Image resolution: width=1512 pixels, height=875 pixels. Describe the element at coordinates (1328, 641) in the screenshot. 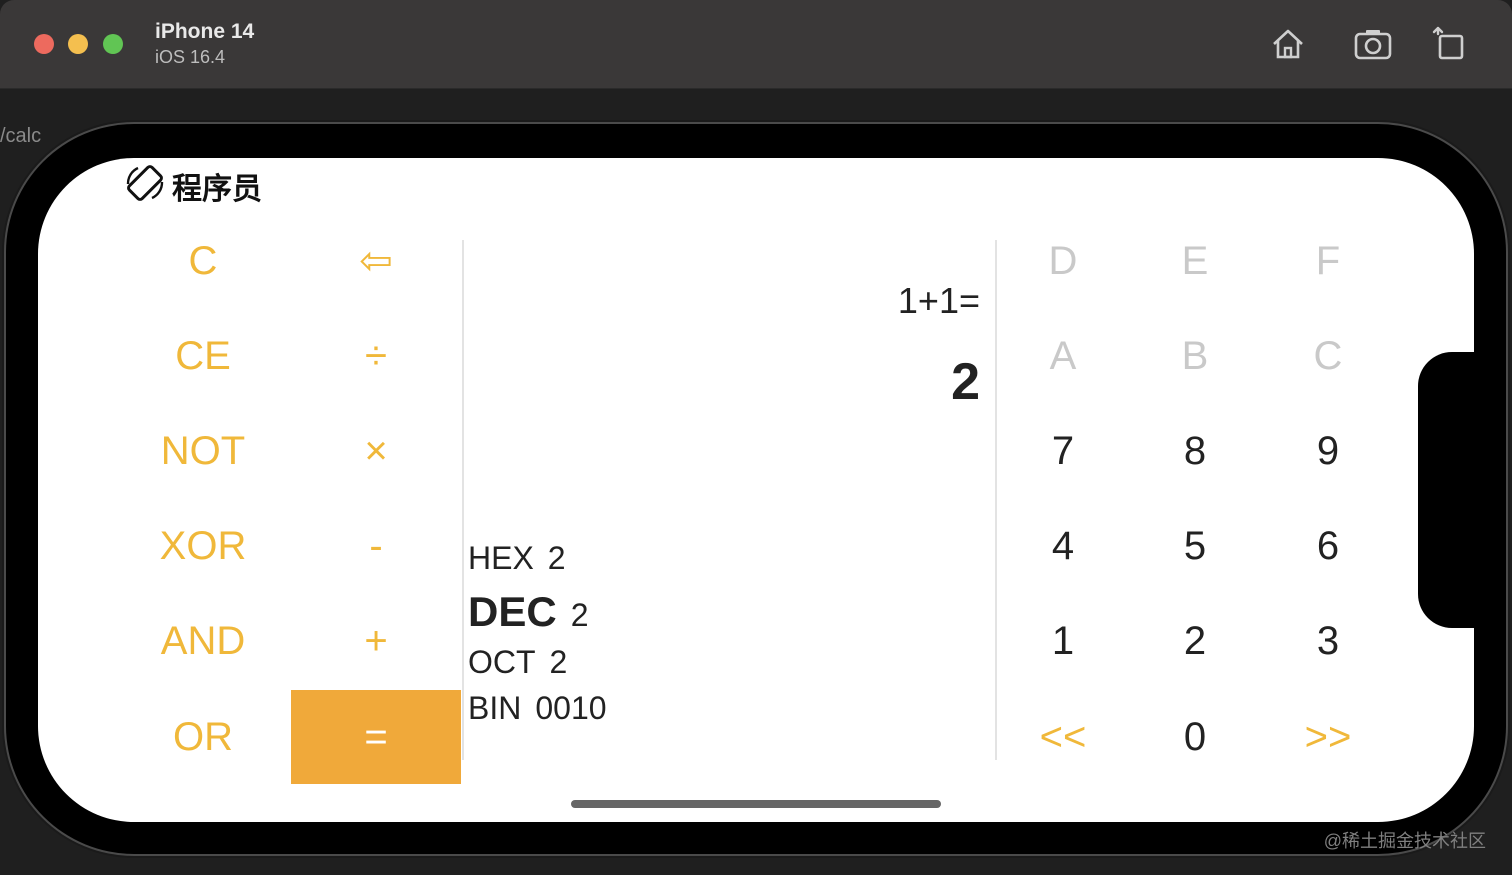

I see `key-3: 3` at that location.